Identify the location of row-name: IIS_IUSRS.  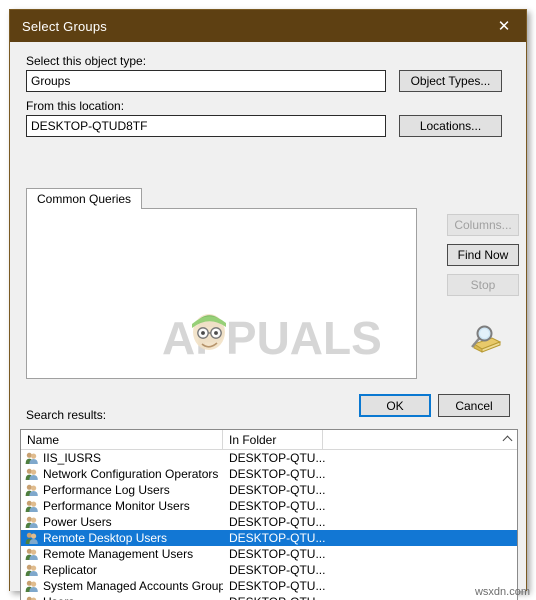
(122, 458).